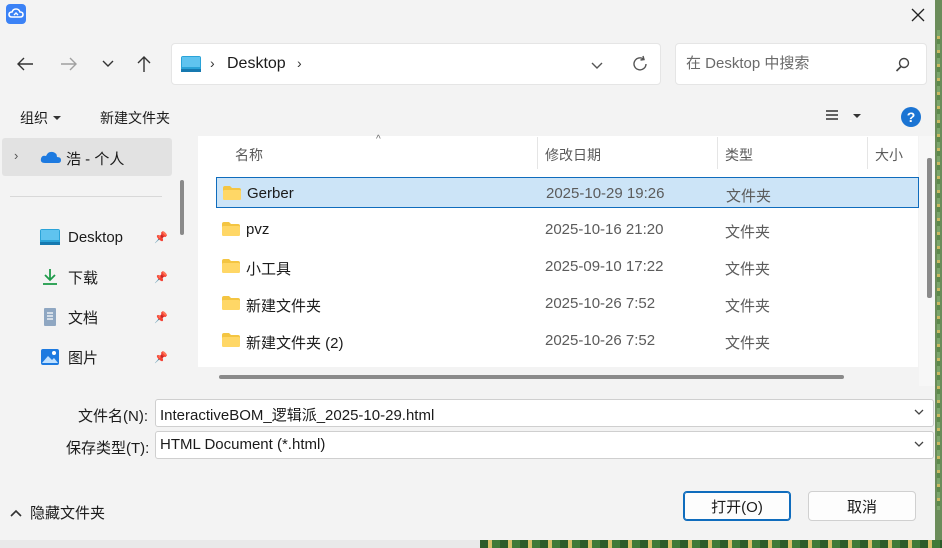 Image resolution: width=942 pixels, height=548 pixels. I want to click on chevron-right-icon: ›, so click(16, 155).